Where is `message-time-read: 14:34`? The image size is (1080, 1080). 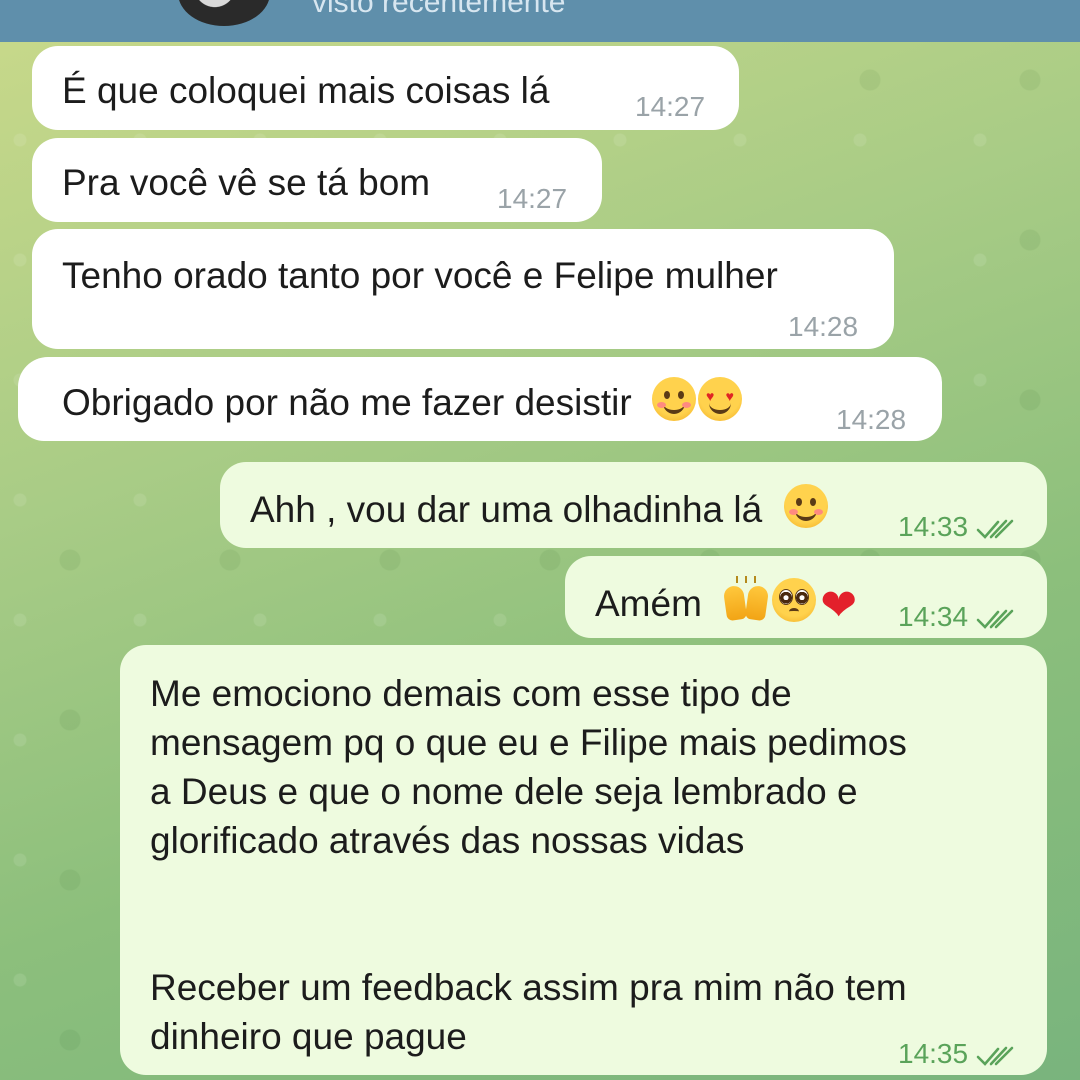 message-time-read: 14:34 is located at coordinates (959, 616).